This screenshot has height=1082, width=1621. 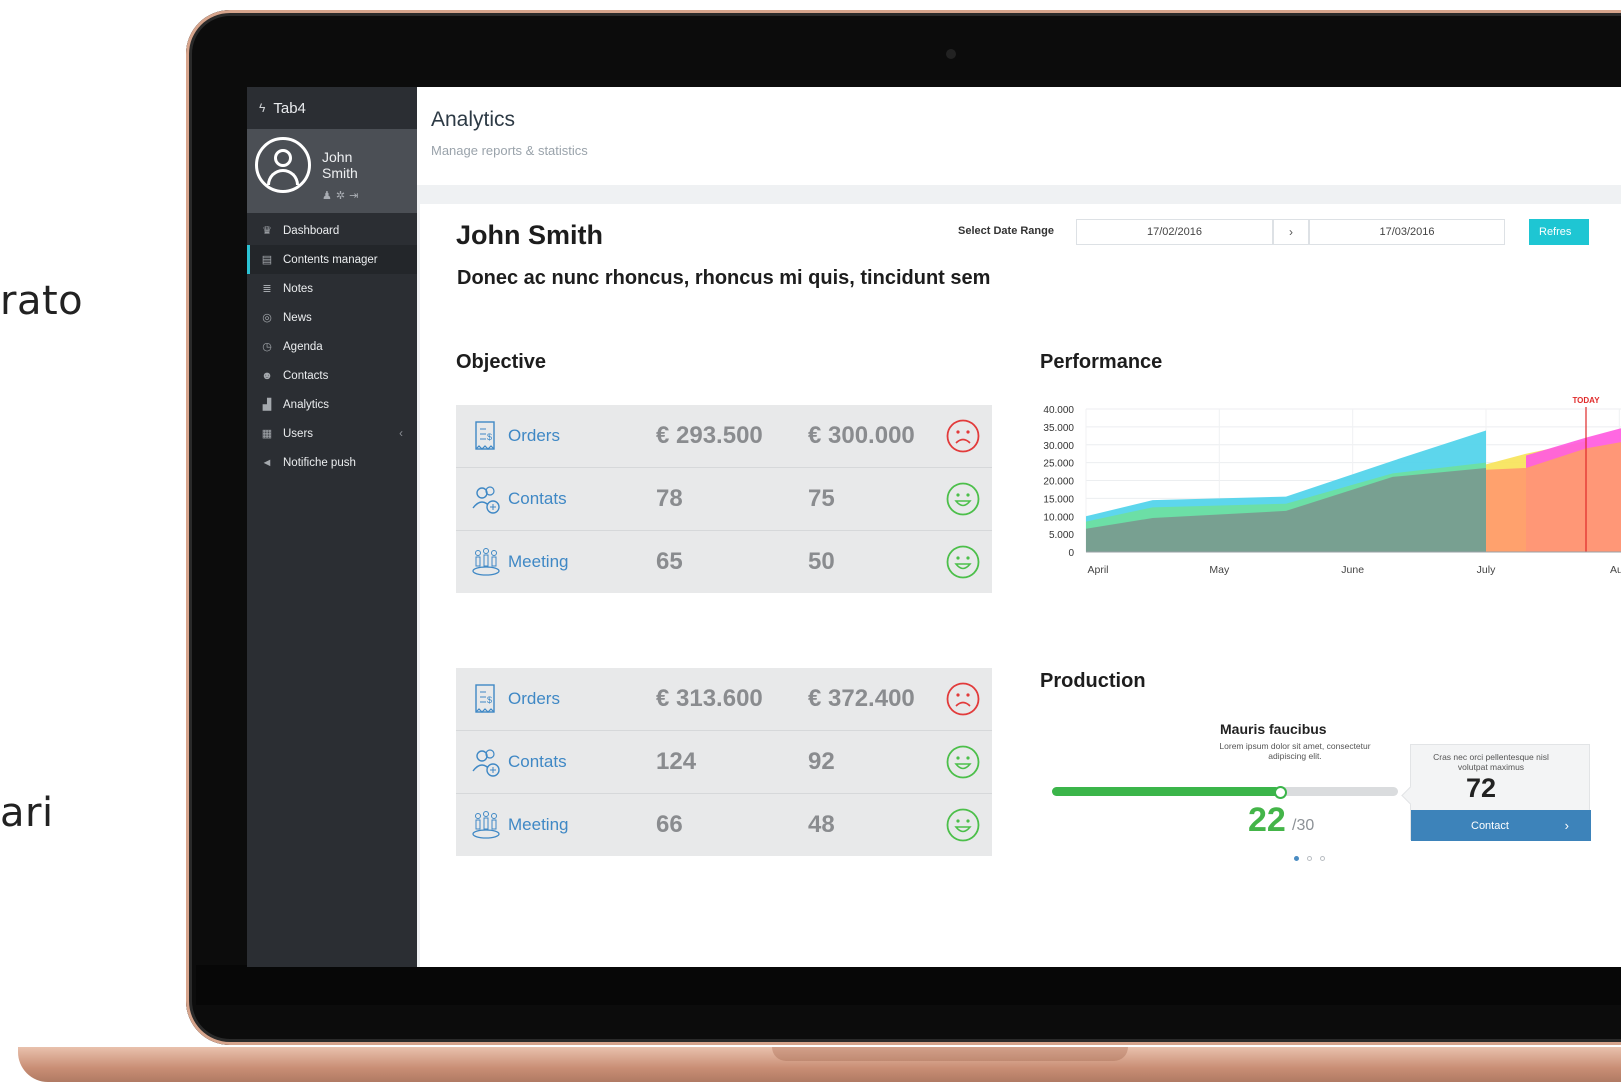 What do you see at coordinates (486, 825) in the screenshot?
I see `meeting-icon` at bounding box center [486, 825].